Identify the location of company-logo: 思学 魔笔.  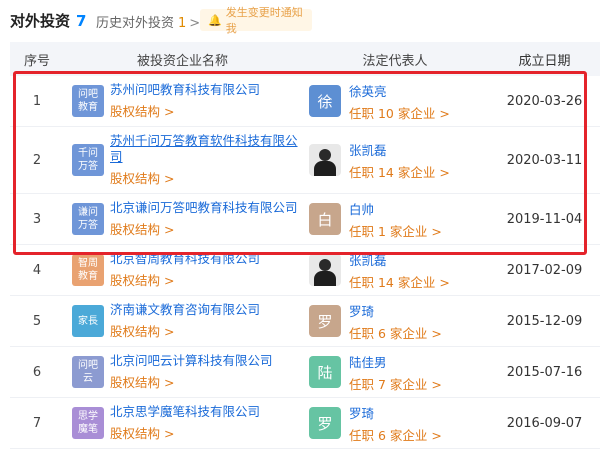
(88, 423).